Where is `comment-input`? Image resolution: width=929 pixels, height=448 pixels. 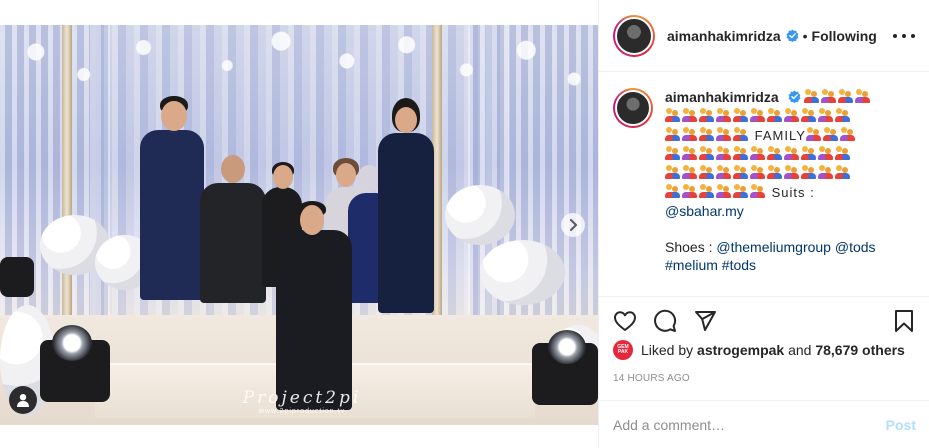
comment-input is located at coordinates (749, 424).